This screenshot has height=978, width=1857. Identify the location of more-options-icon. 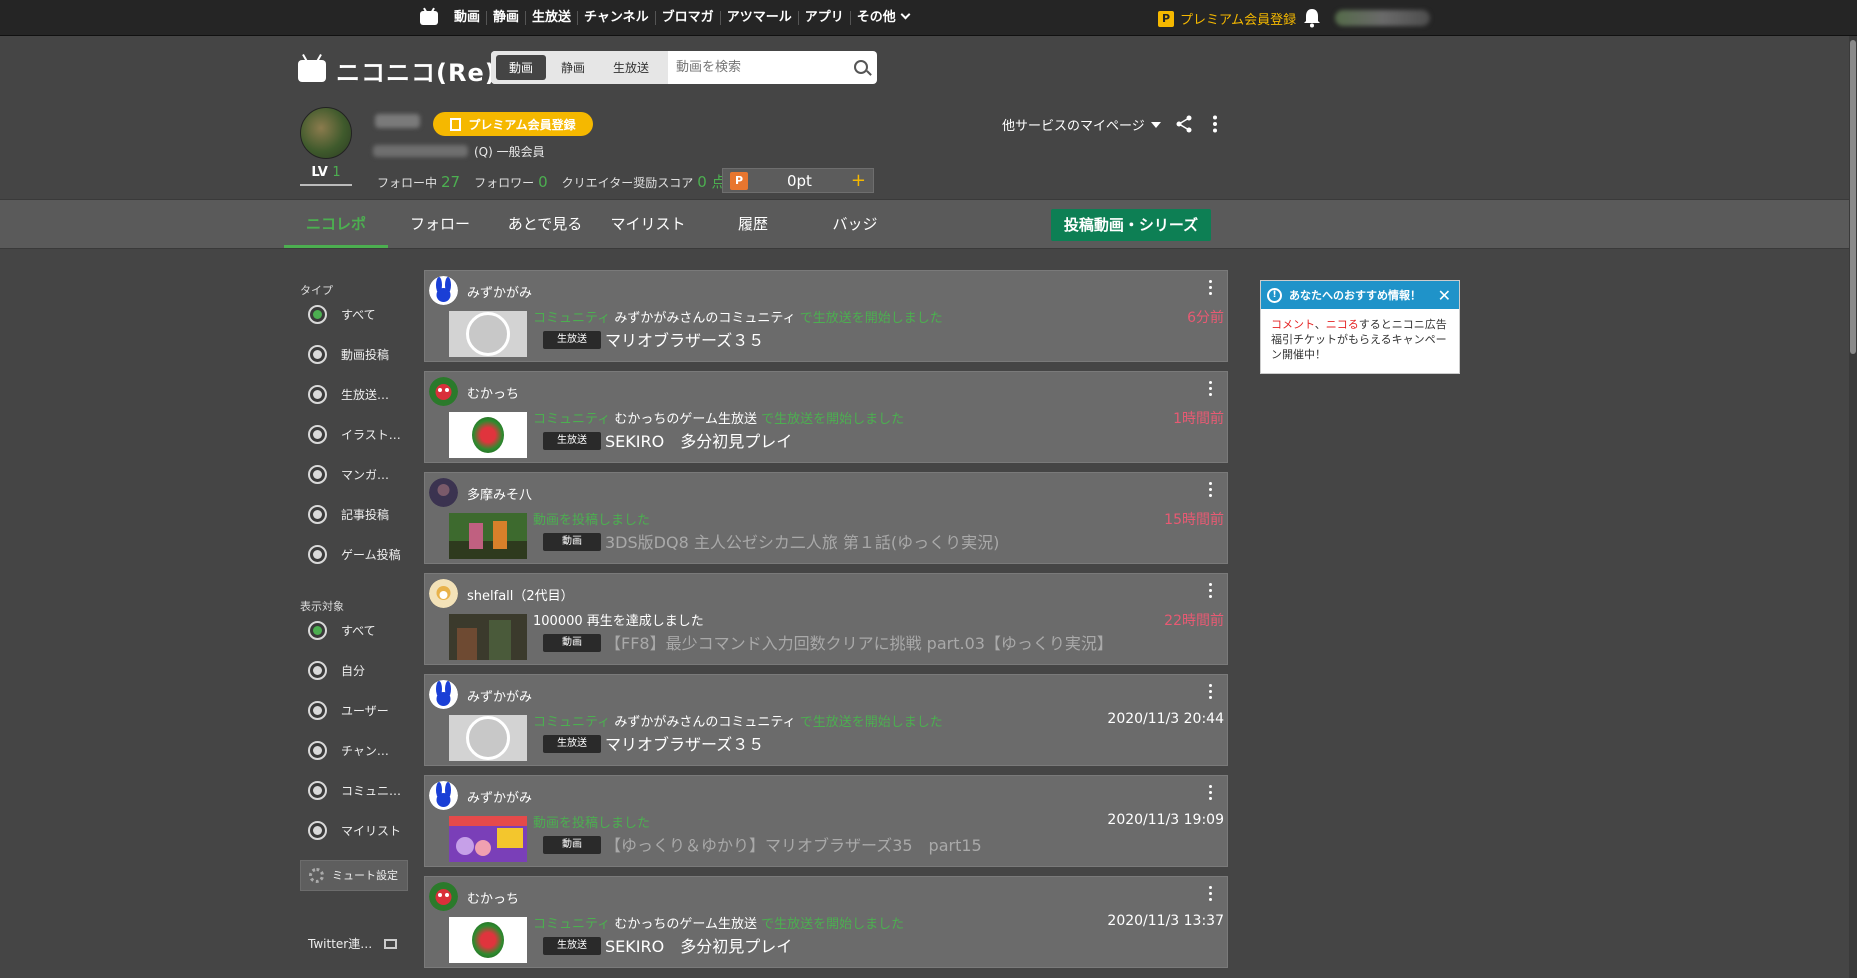
(1215, 124).